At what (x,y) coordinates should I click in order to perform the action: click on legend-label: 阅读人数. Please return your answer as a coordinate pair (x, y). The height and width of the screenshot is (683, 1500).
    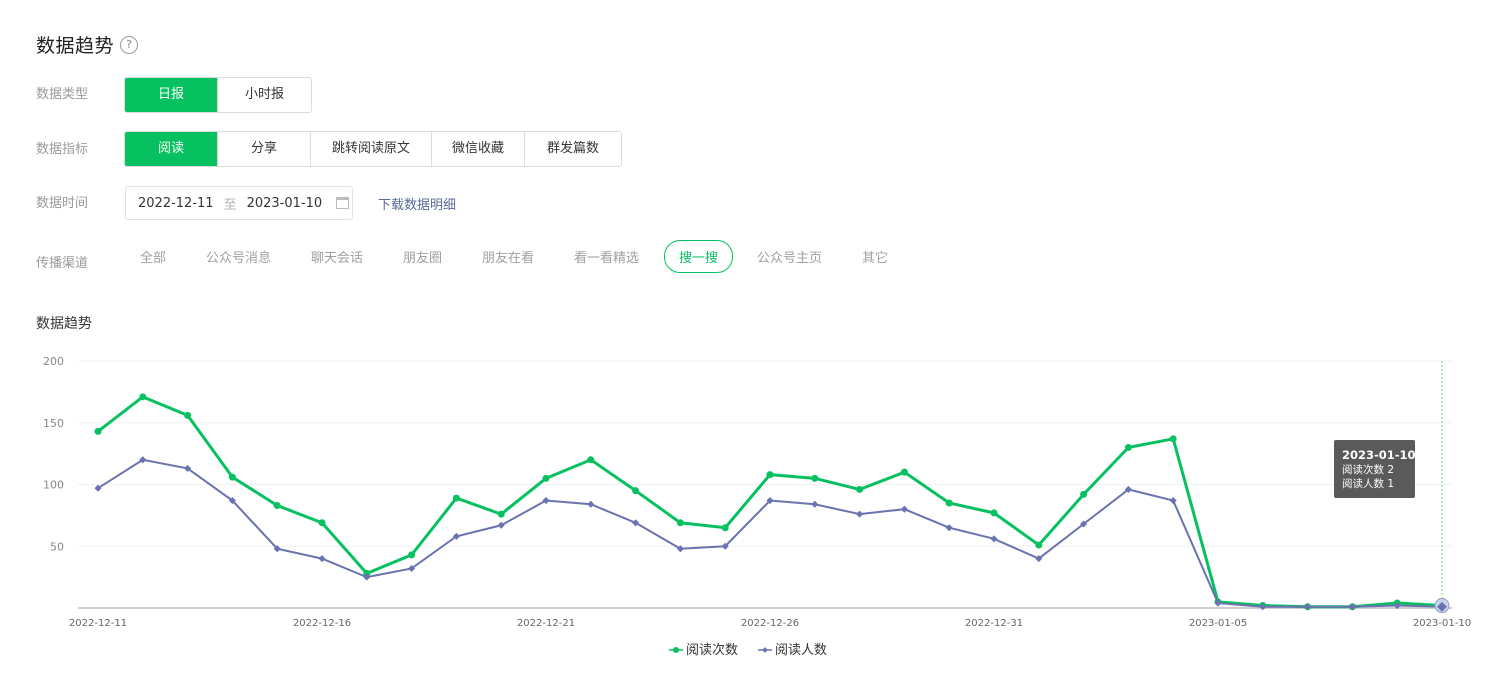
    Looking at the image, I should click on (801, 650).